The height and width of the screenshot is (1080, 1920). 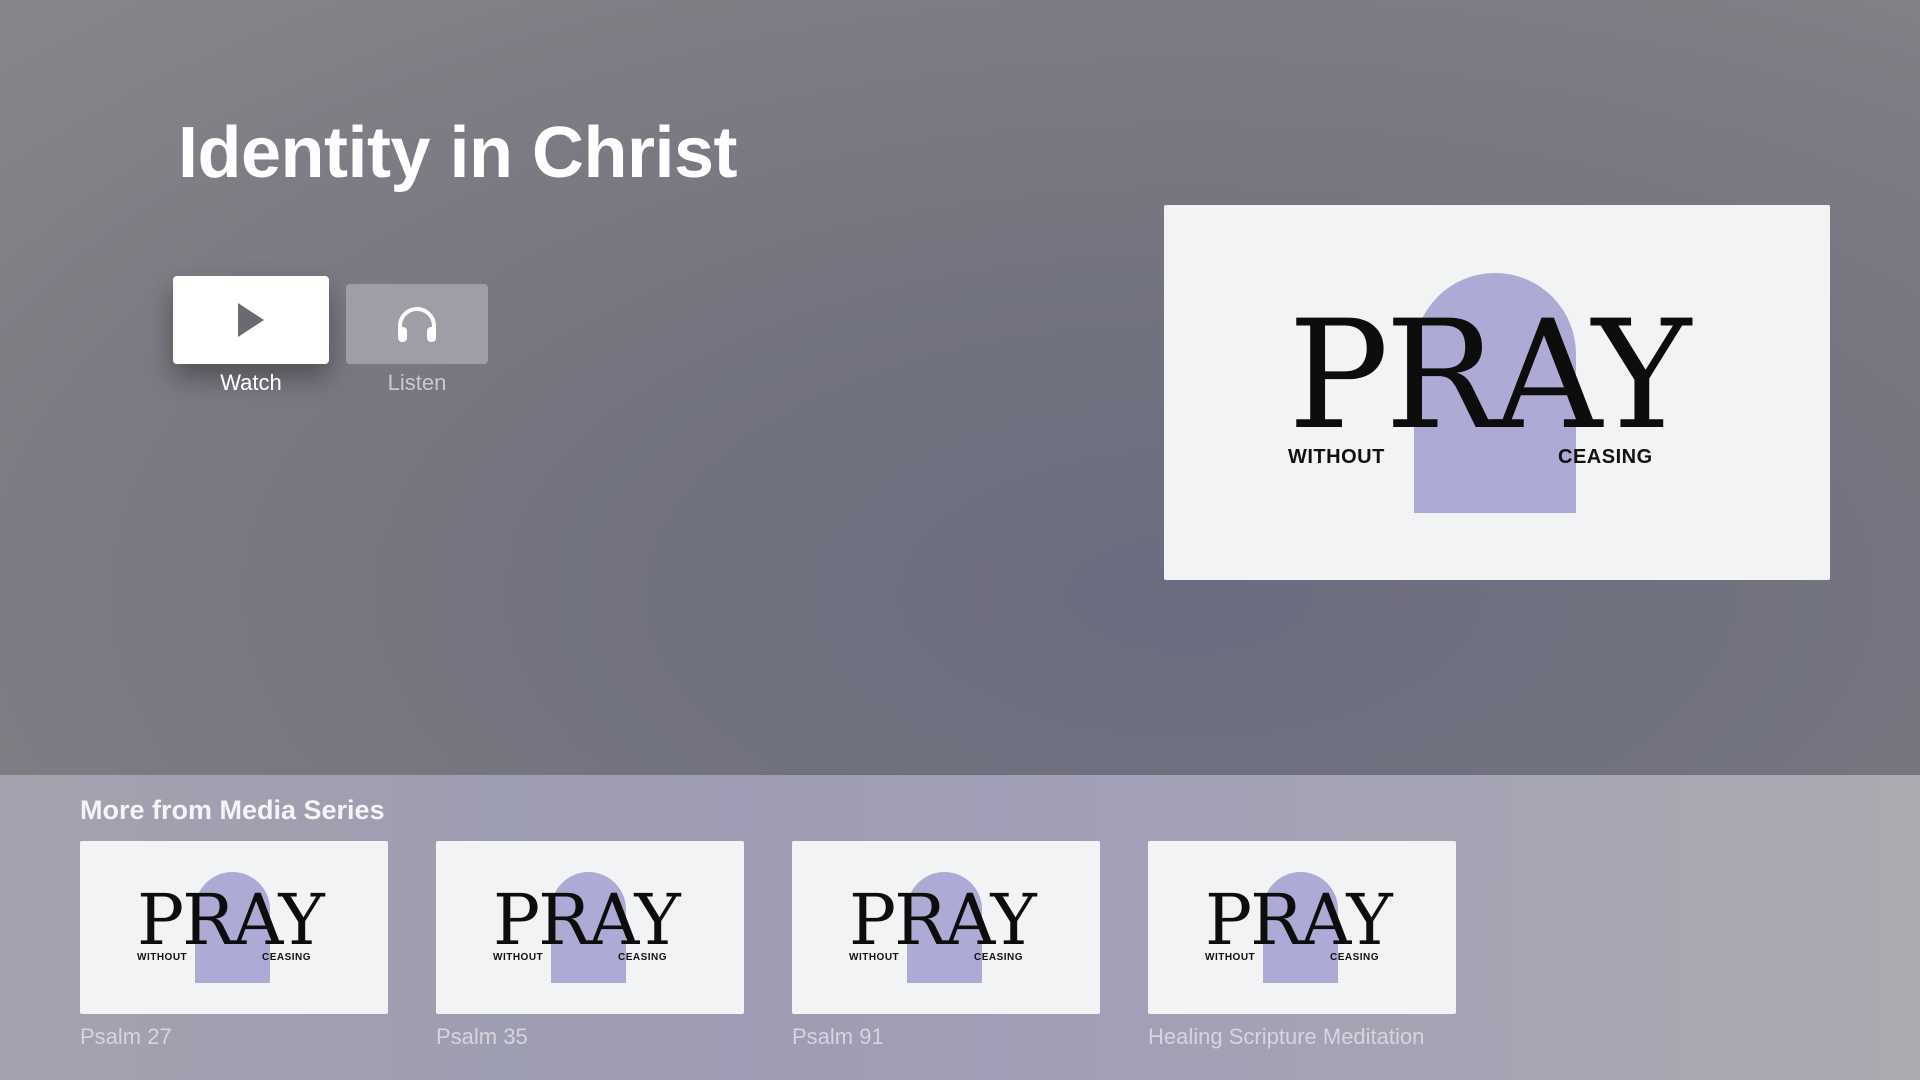 What do you see at coordinates (417, 382) in the screenshot?
I see `listen-button-label: Listen` at bounding box center [417, 382].